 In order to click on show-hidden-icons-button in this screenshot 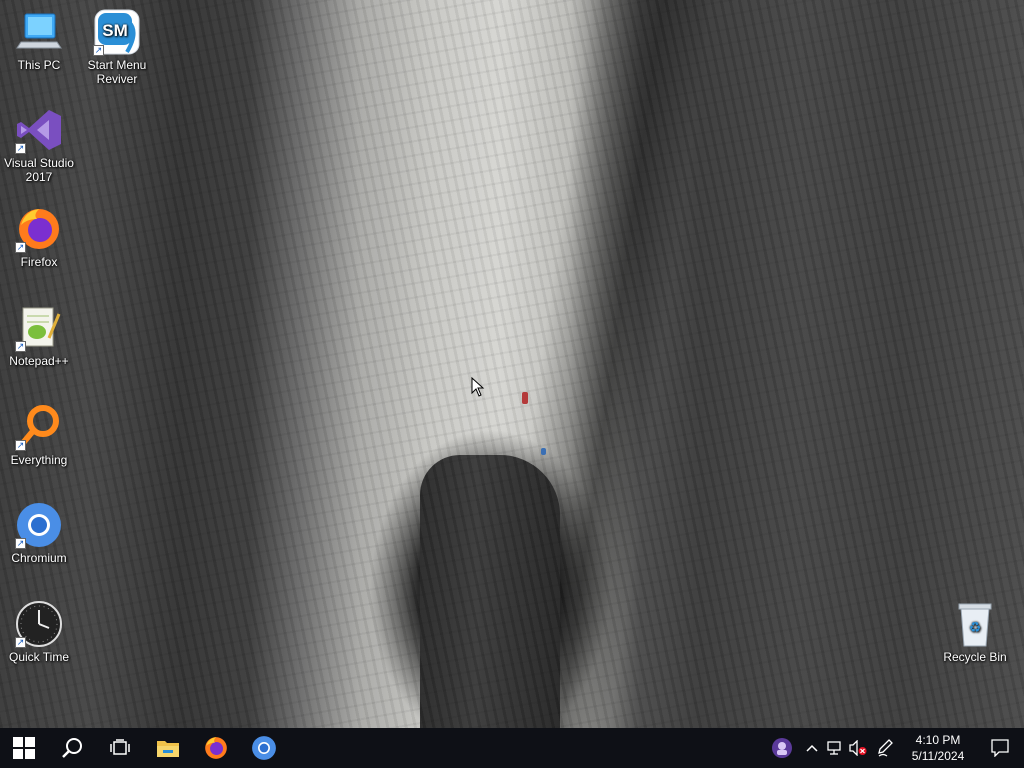, I will do `click(812, 748)`.